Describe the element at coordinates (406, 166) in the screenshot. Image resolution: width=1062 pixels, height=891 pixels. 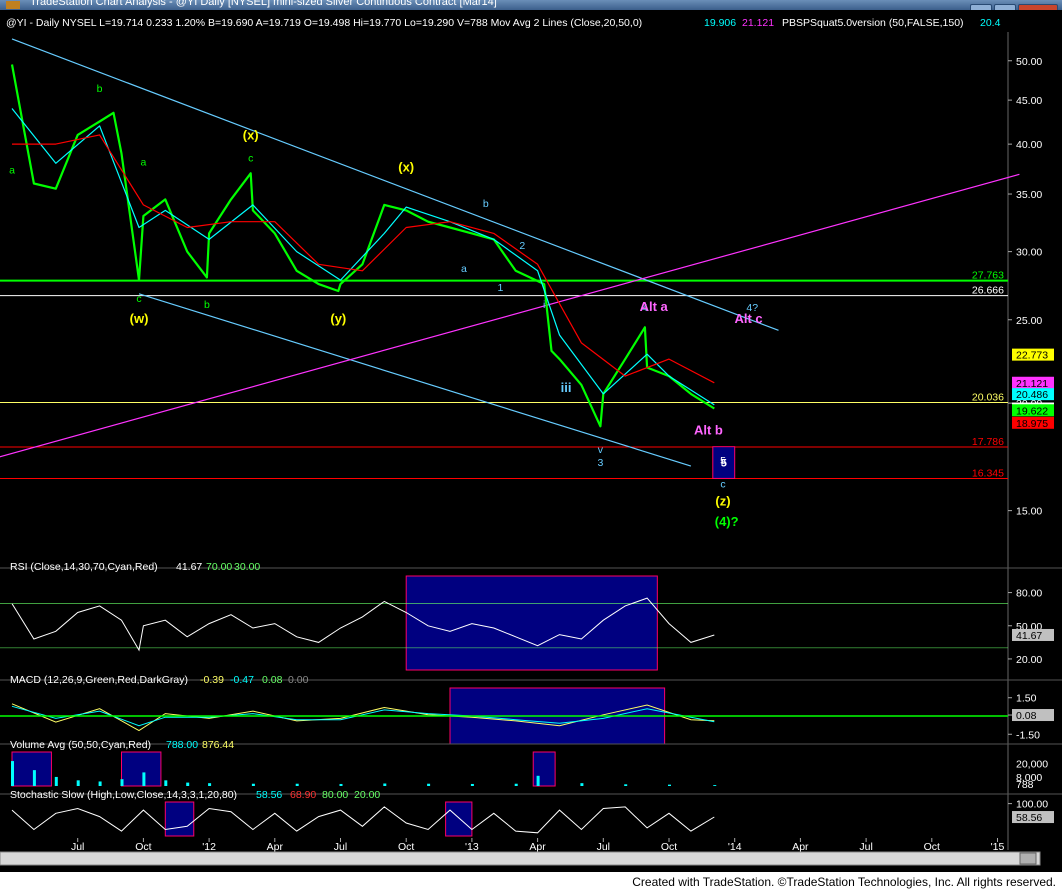
I see `wave-label: (x)` at that location.